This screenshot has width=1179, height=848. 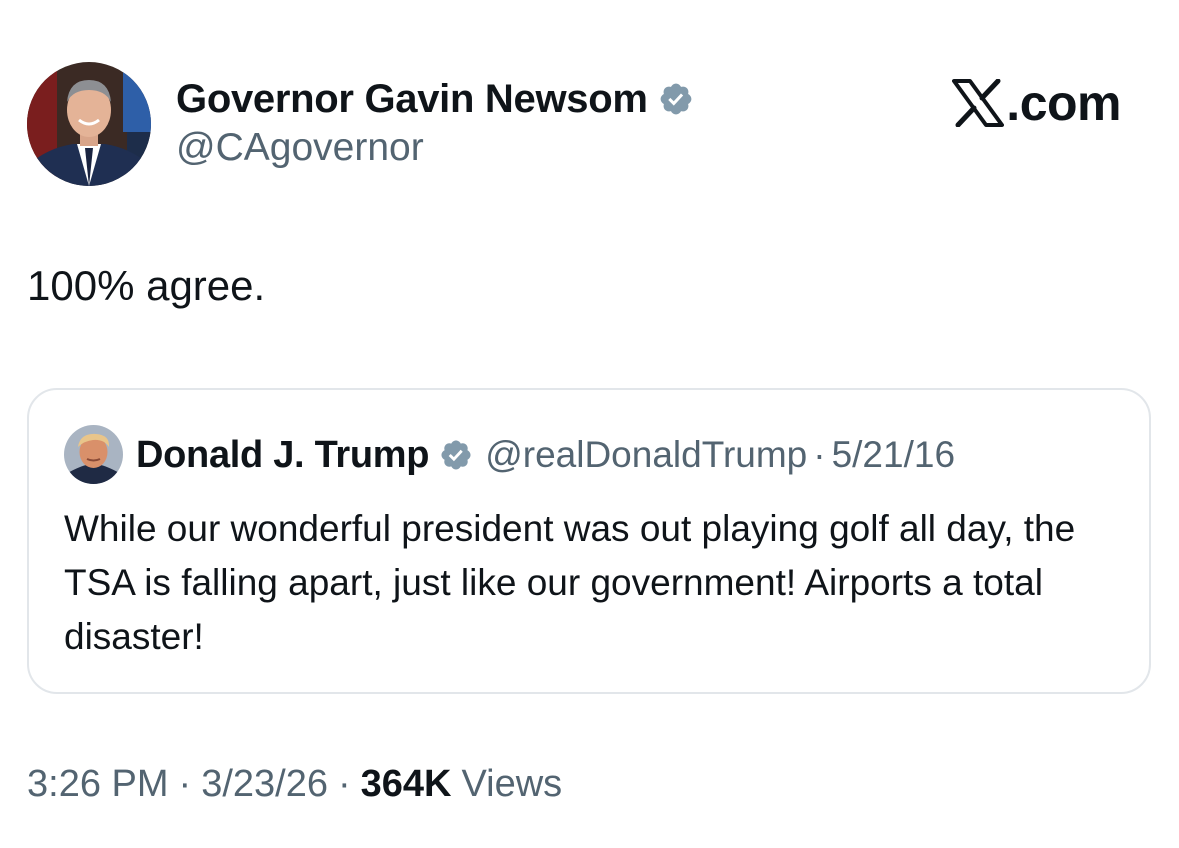 What do you see at coordinates (146, 285) in the screenshot?
I see `tweet-text: 100% agree.` at bounding box center [146, 285].